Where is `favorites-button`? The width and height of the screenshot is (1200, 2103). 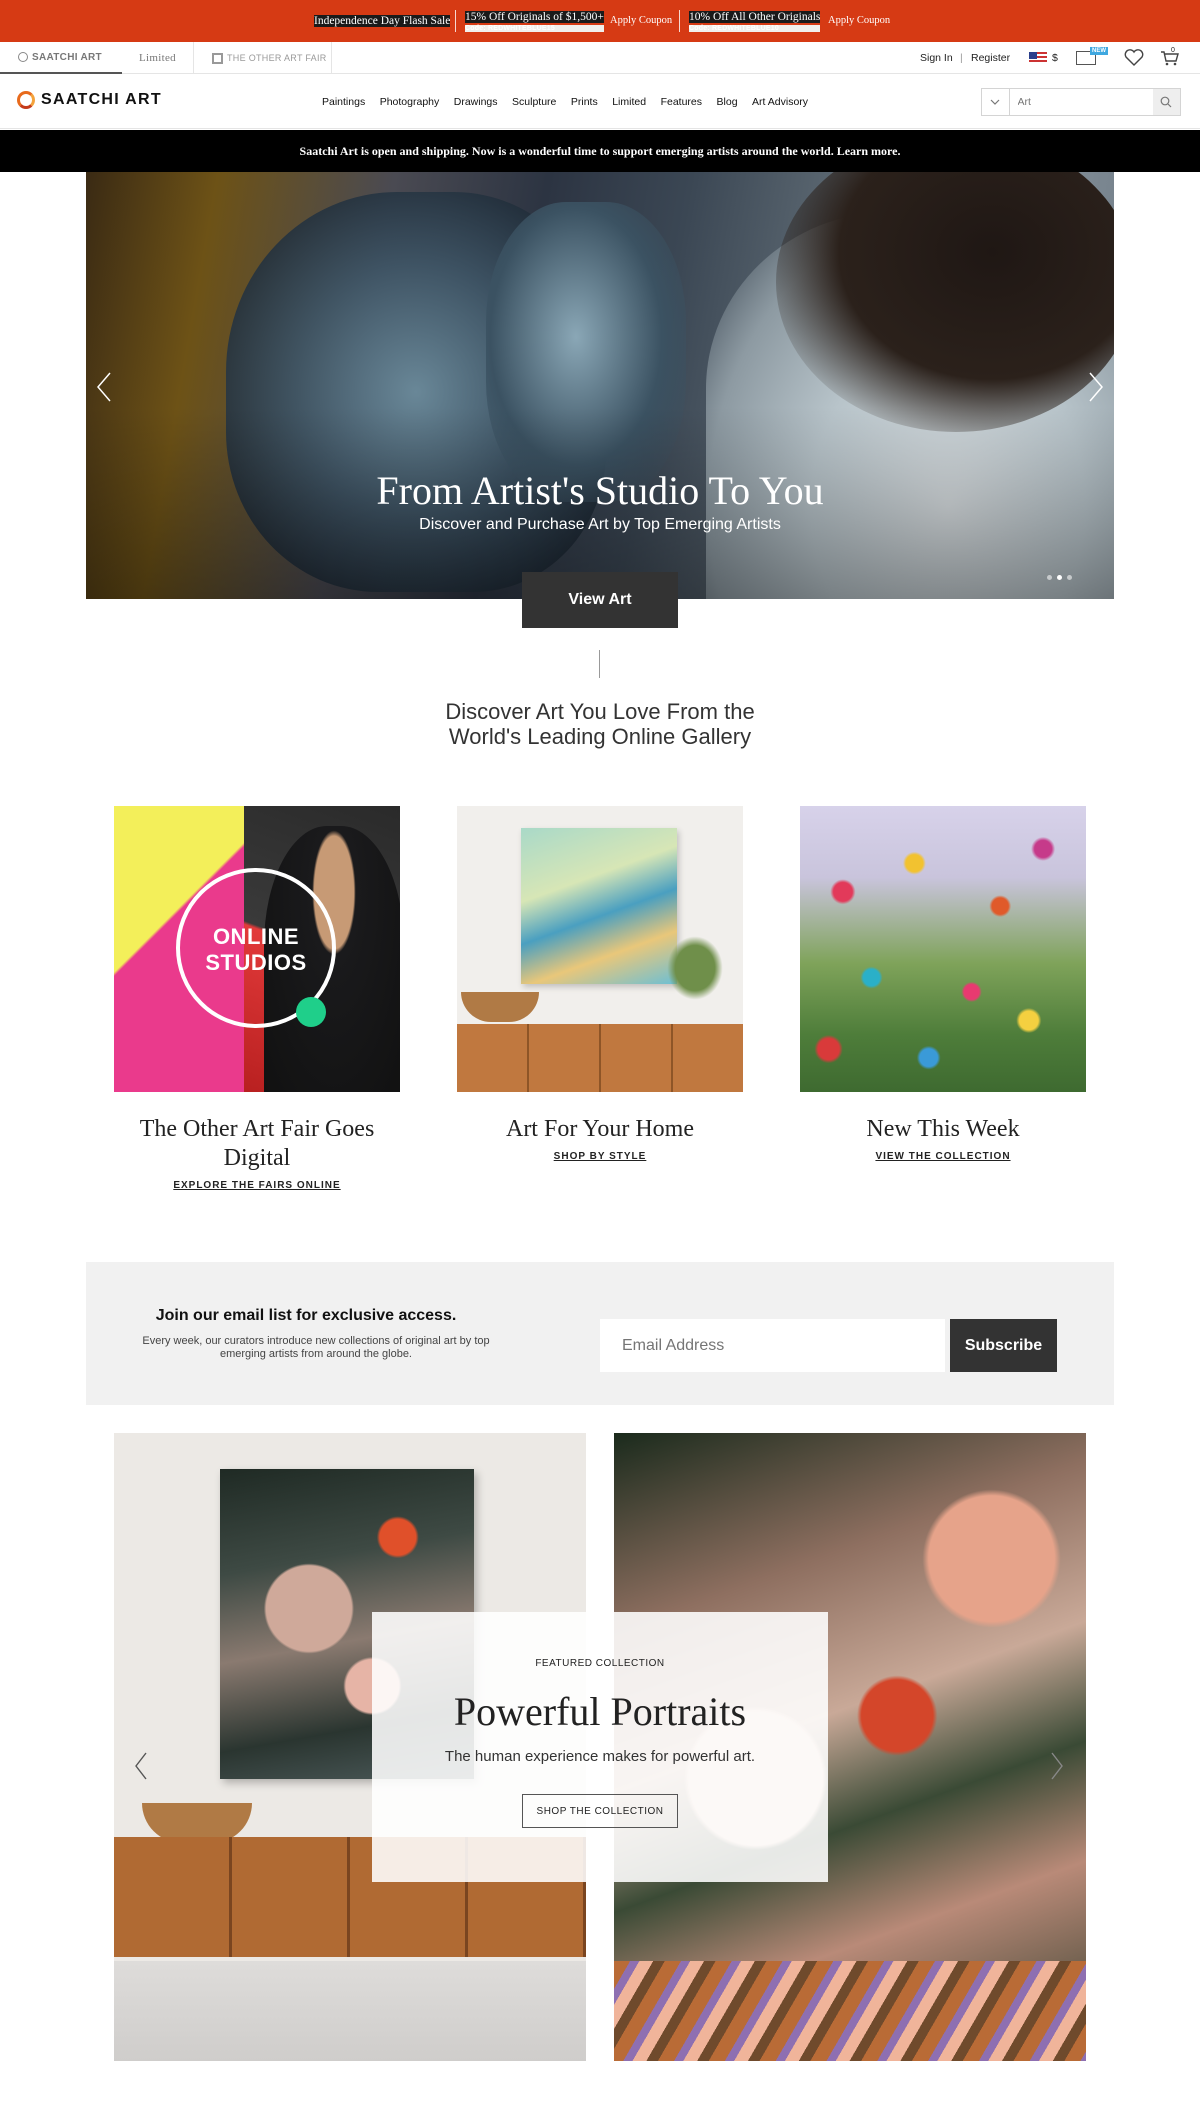 favorites-button is located at coordinates (1134, 58).